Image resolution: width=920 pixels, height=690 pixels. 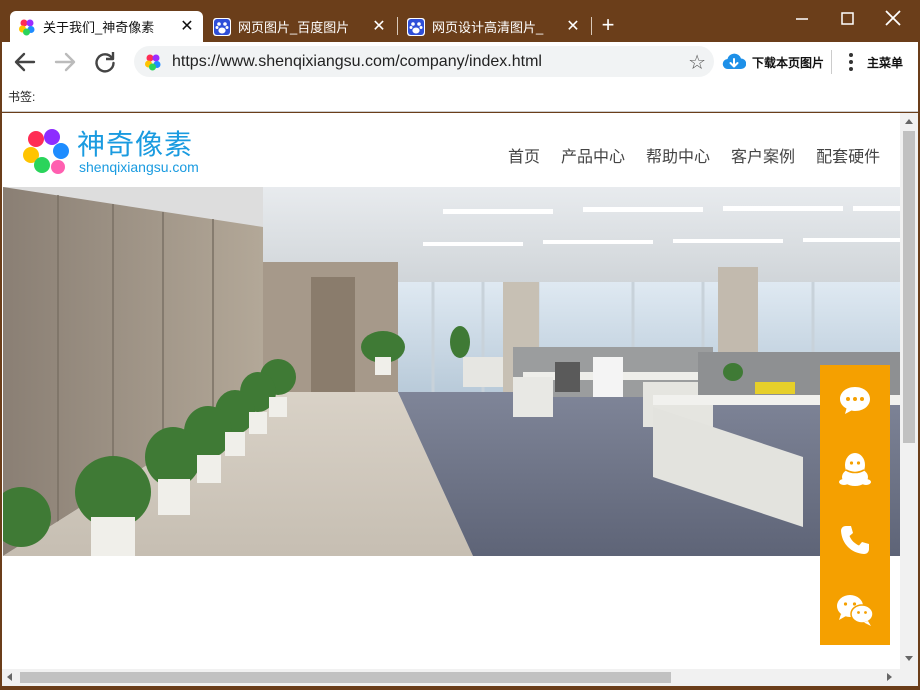 I want to click on scroll-right-icon, so click(x=889, y=677).